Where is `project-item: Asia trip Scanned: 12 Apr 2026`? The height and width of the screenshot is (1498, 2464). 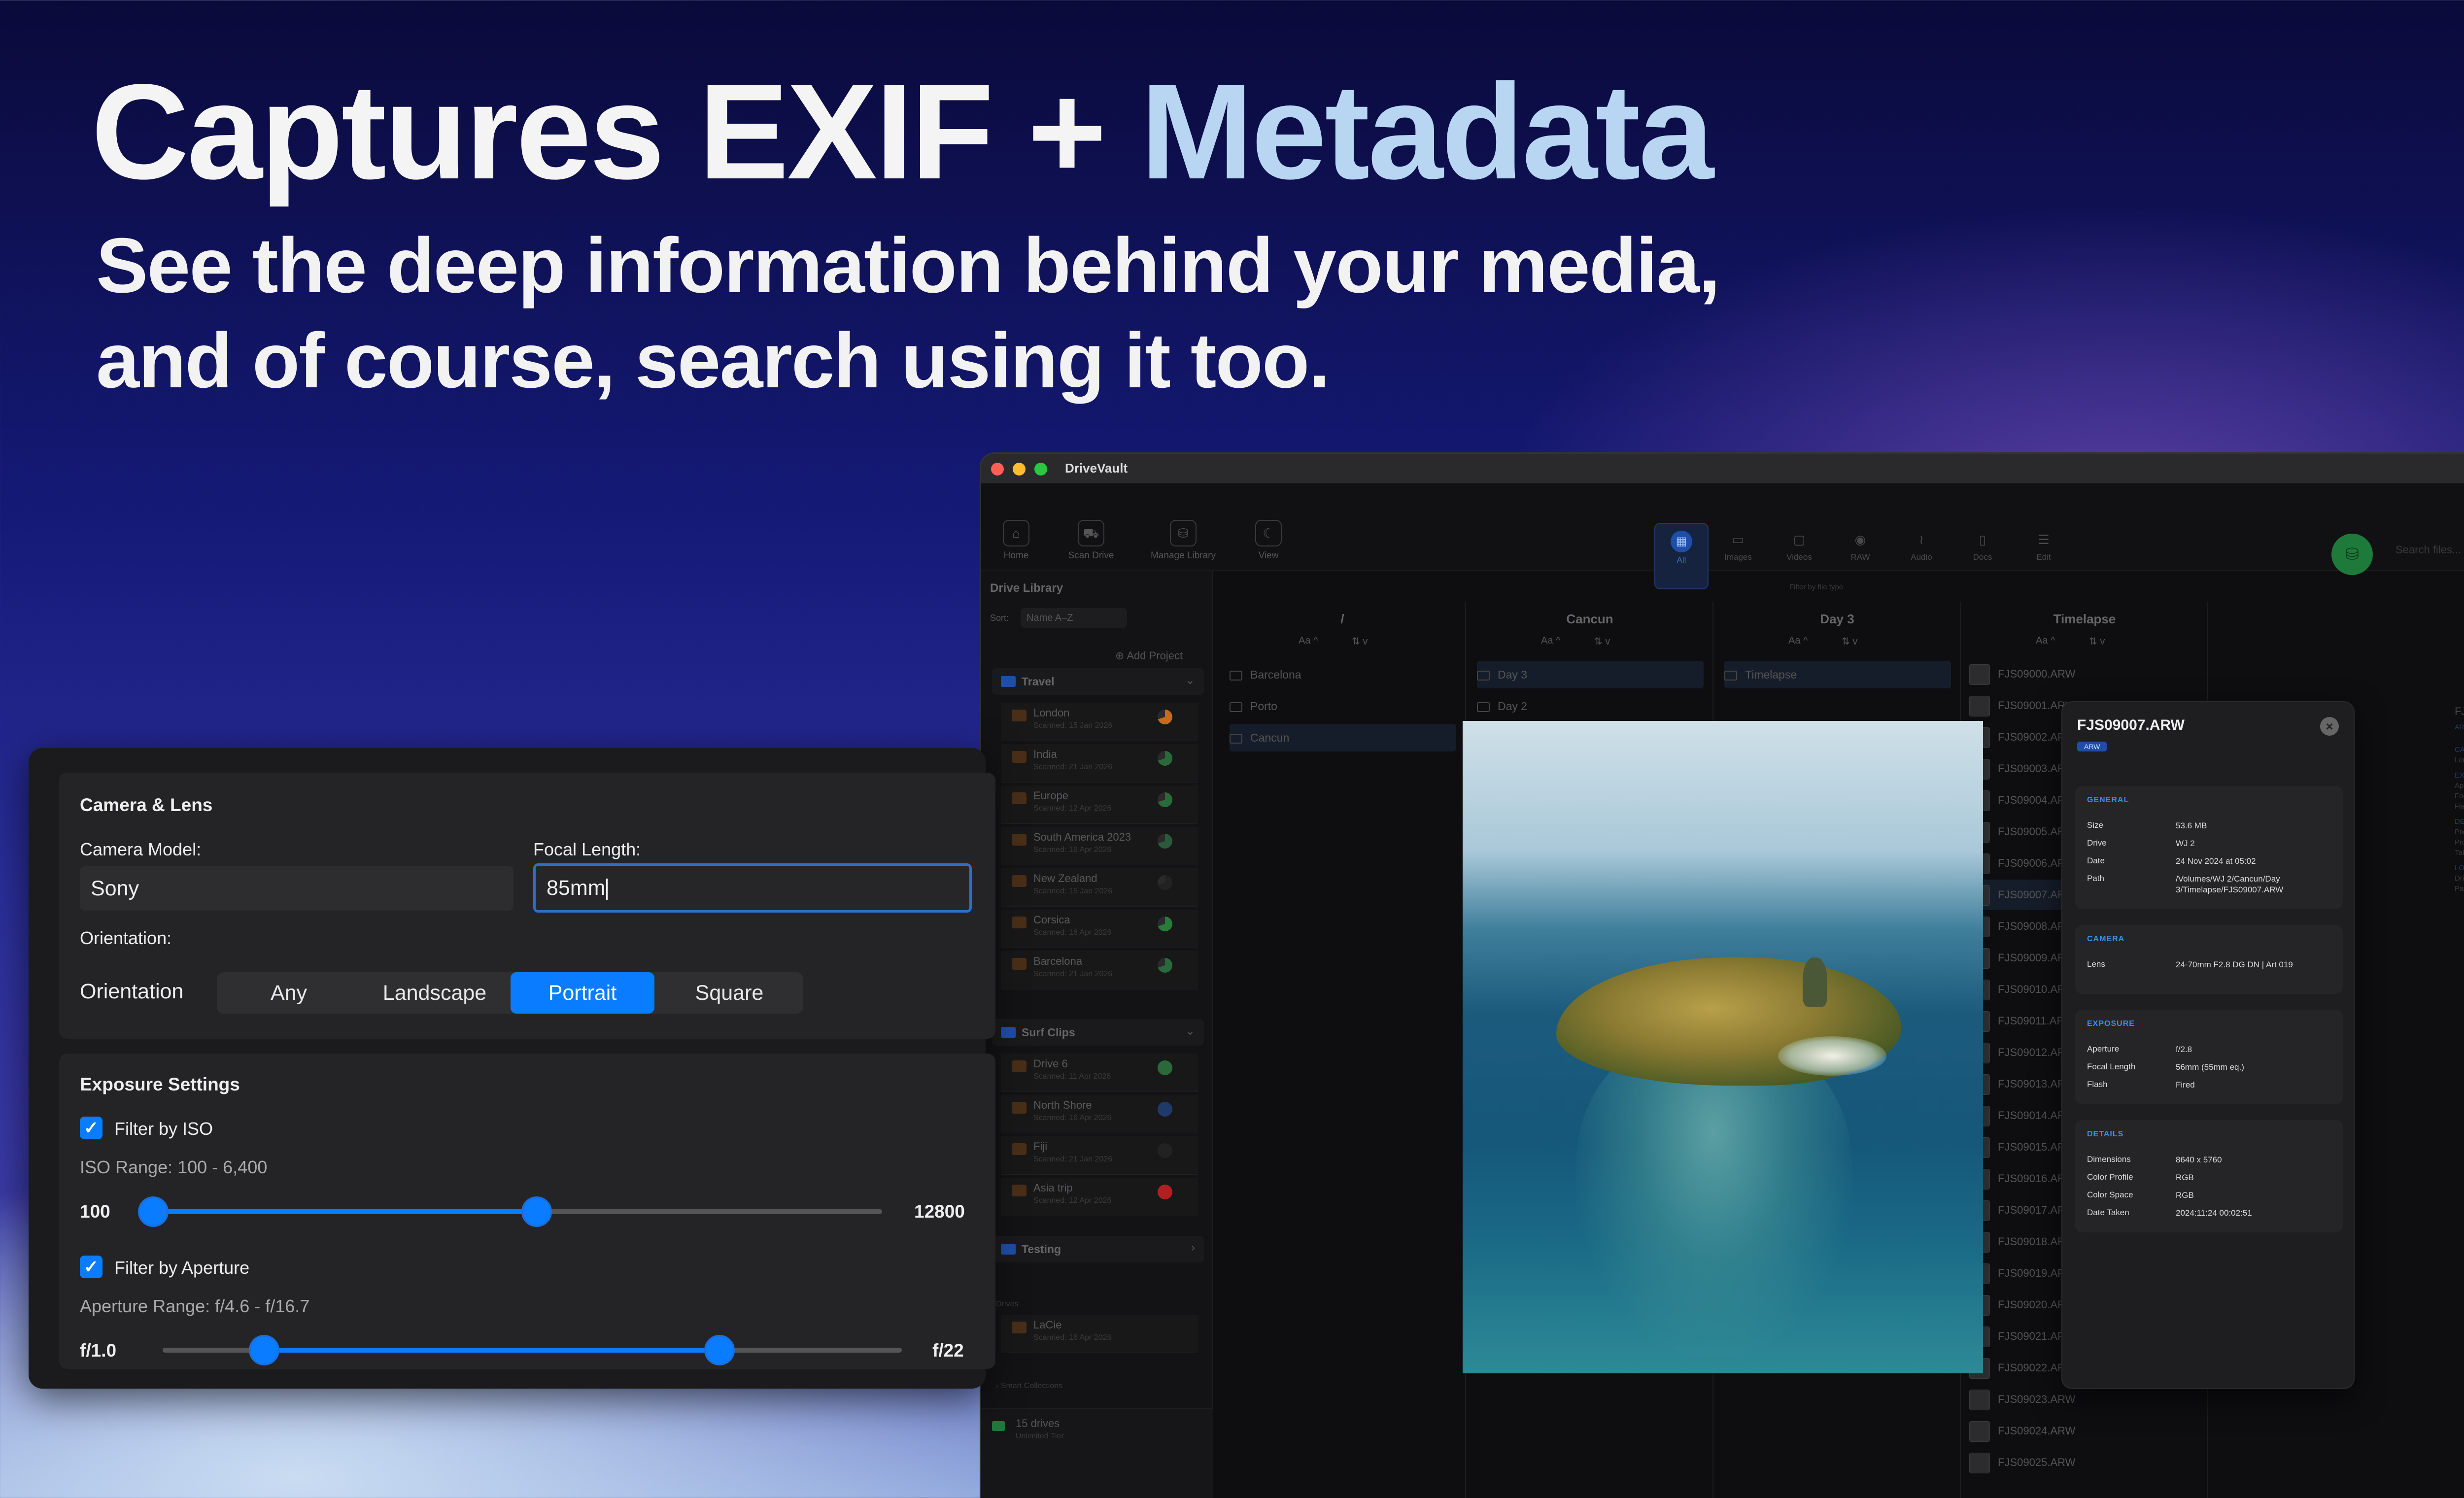
project-item: Asia trip Scanned: 12 Apr 2026 is located at coordinates (1099, 1197).